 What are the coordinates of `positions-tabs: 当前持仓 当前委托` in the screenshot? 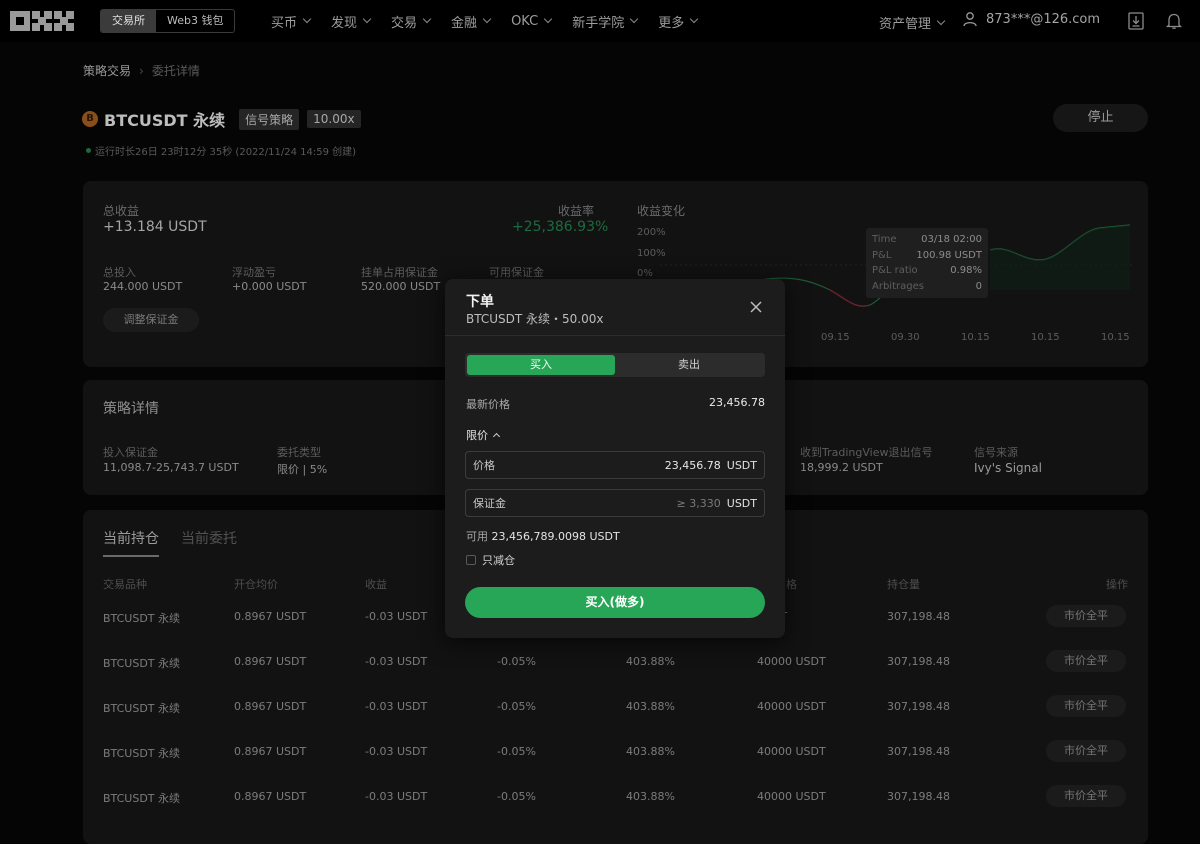 It's located at (170, 542).